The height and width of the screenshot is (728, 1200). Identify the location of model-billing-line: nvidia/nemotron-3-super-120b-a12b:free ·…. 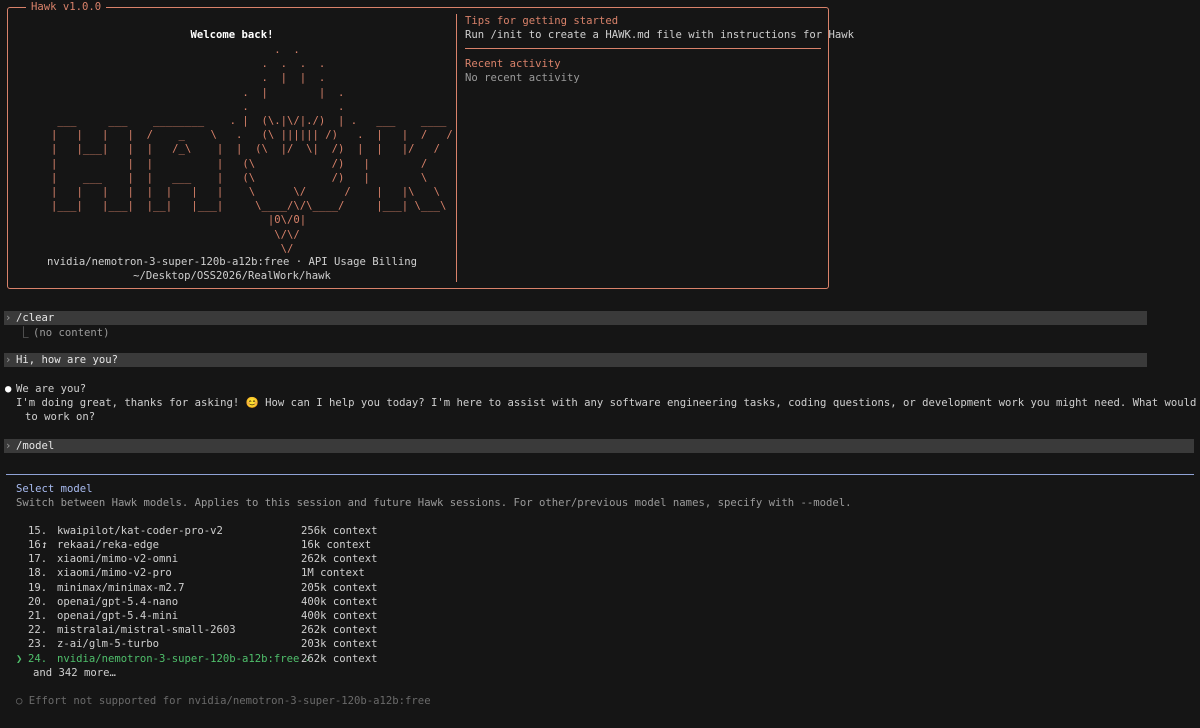
(232, 262).